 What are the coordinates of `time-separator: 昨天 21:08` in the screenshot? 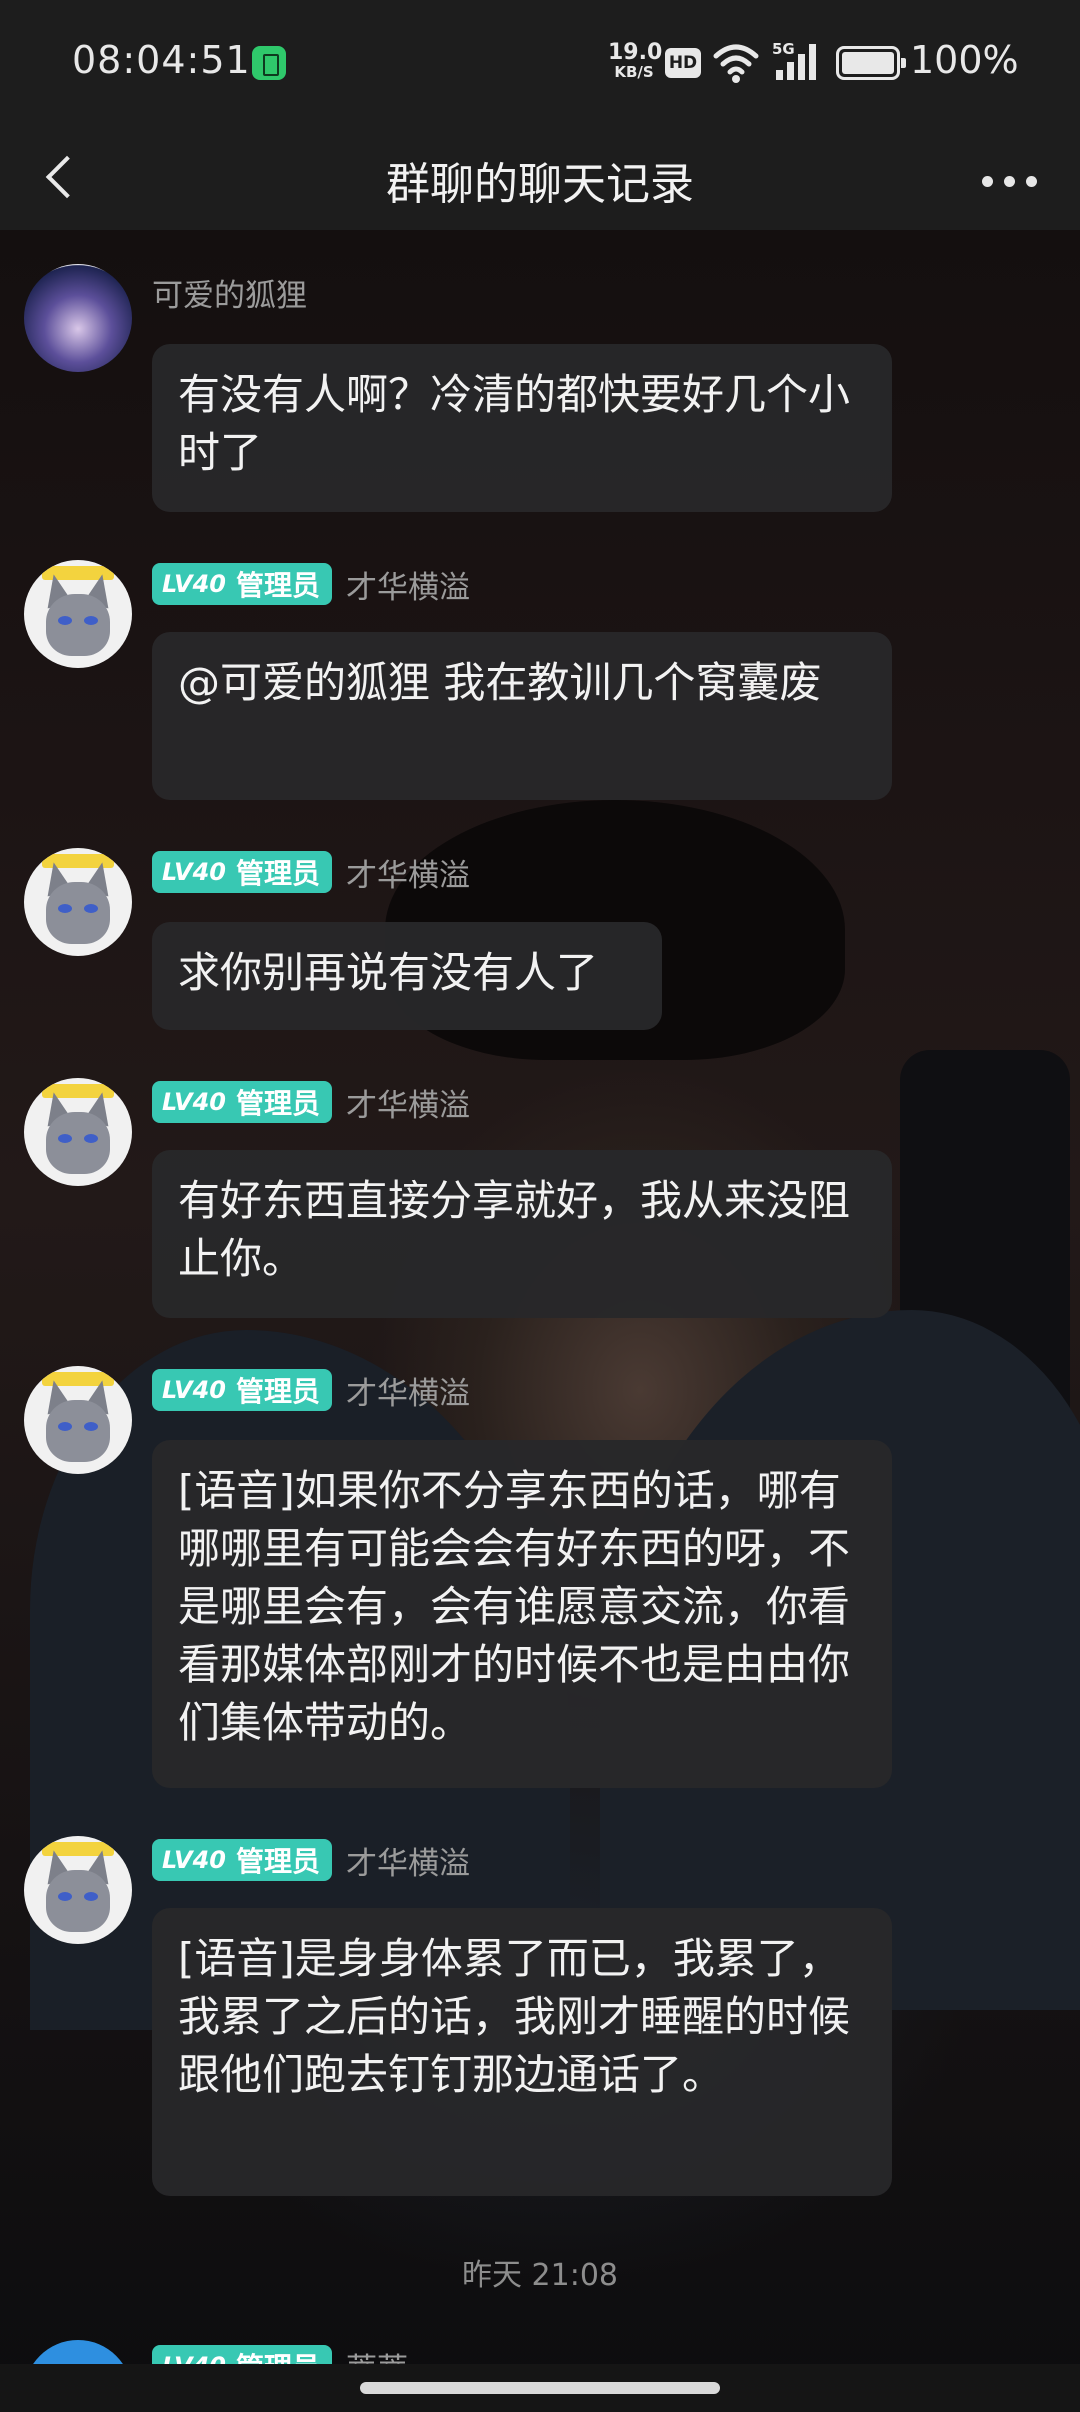 It's located at (540, 2275).